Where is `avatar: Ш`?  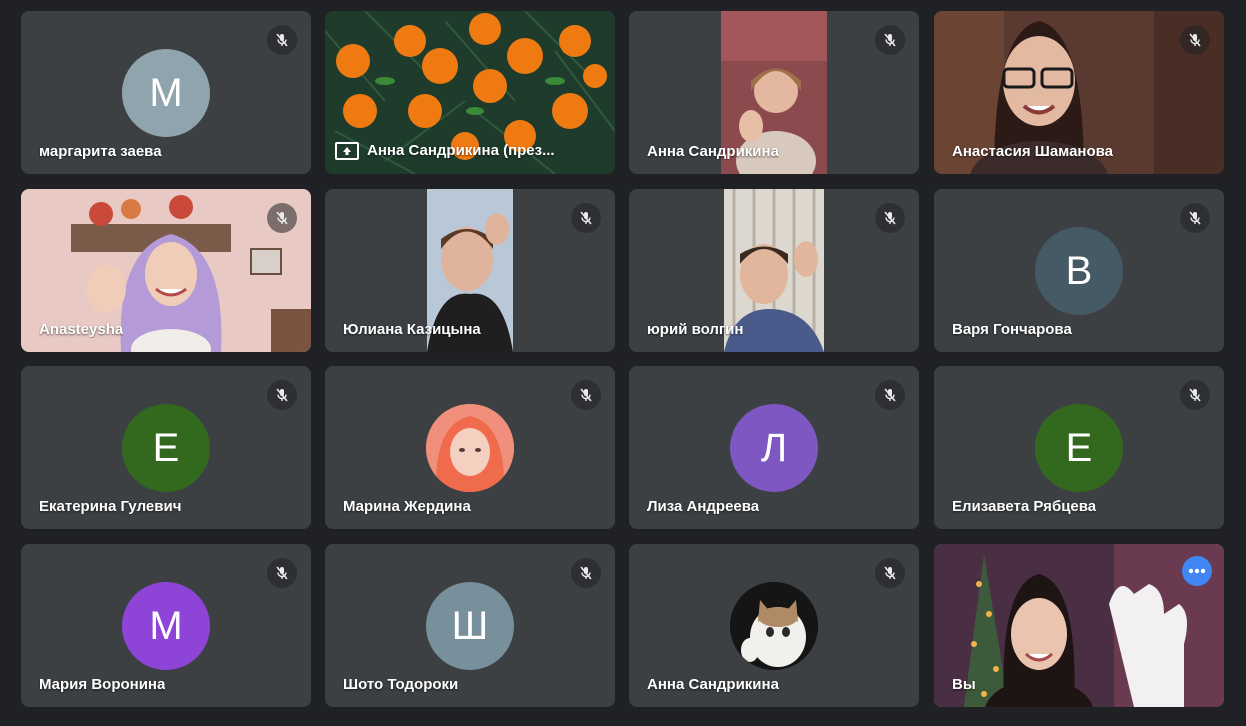
avatar: Ш is located at coordinates (470, 626).